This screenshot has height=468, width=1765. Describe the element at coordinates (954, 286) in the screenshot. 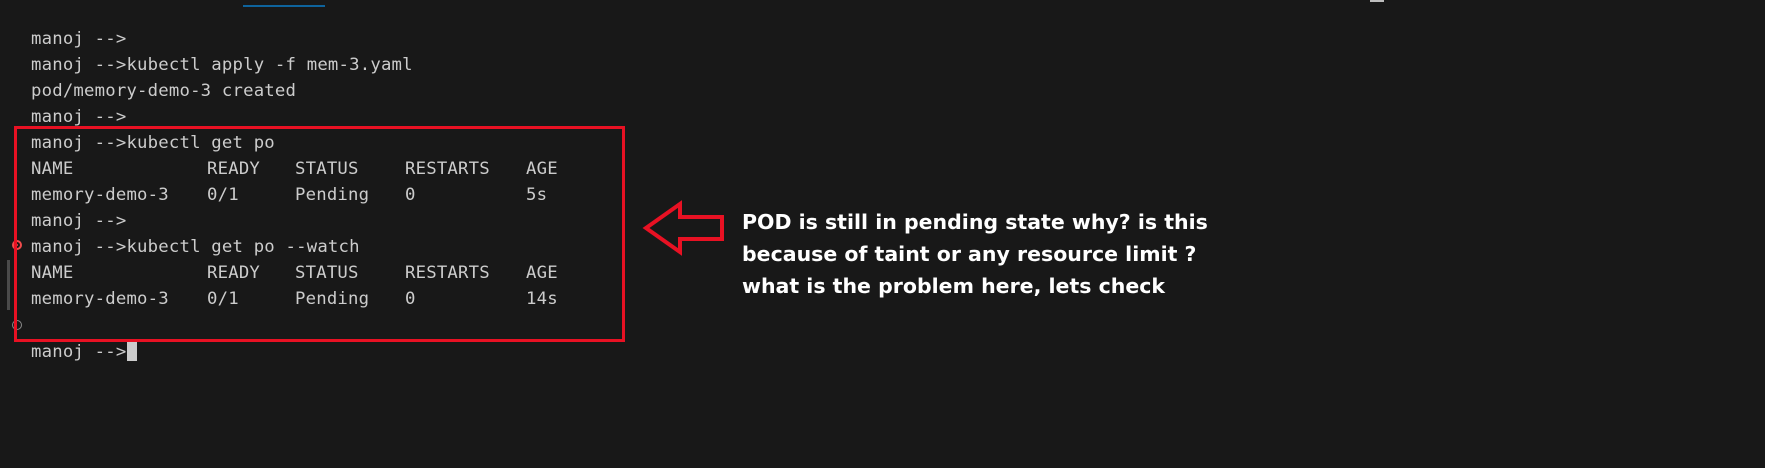

I see `annotation-line: what is the problem here, lets check` at that location.